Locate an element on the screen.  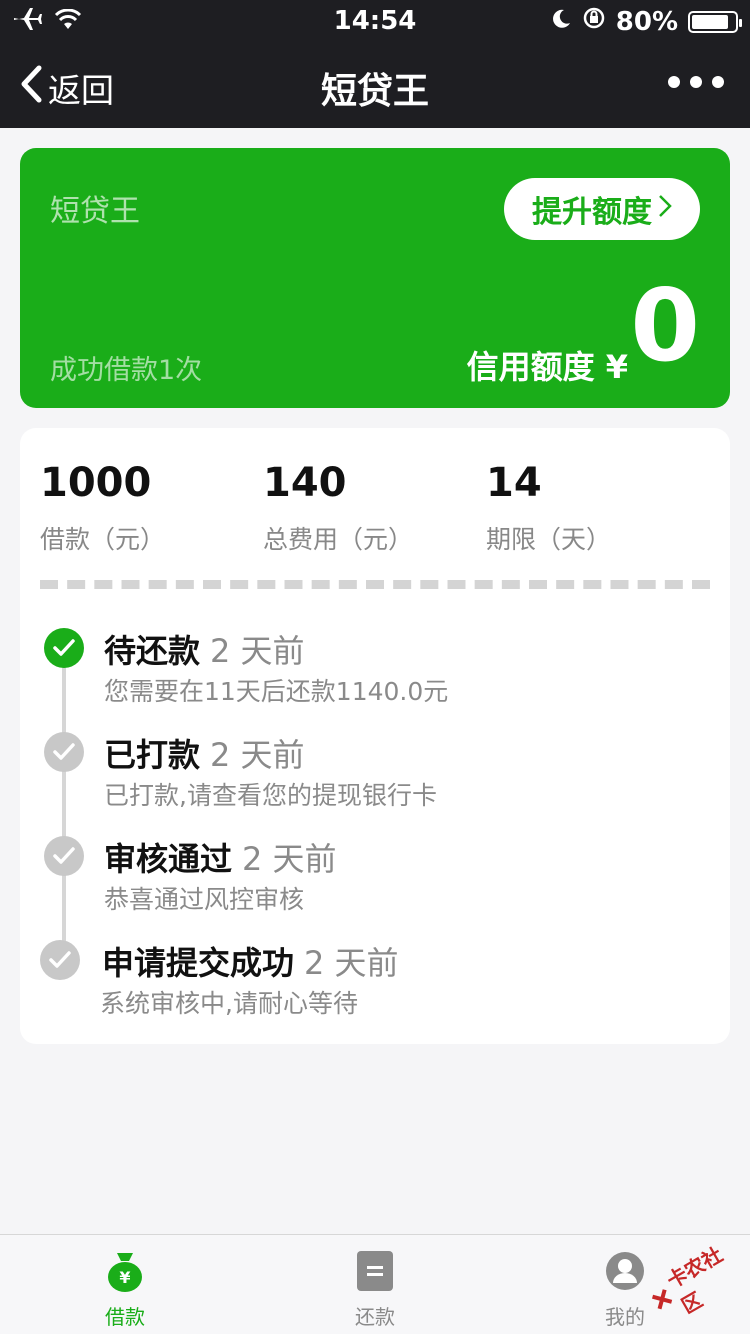
money-bag-icon: ¥ is located at coordinates (125, 1271).